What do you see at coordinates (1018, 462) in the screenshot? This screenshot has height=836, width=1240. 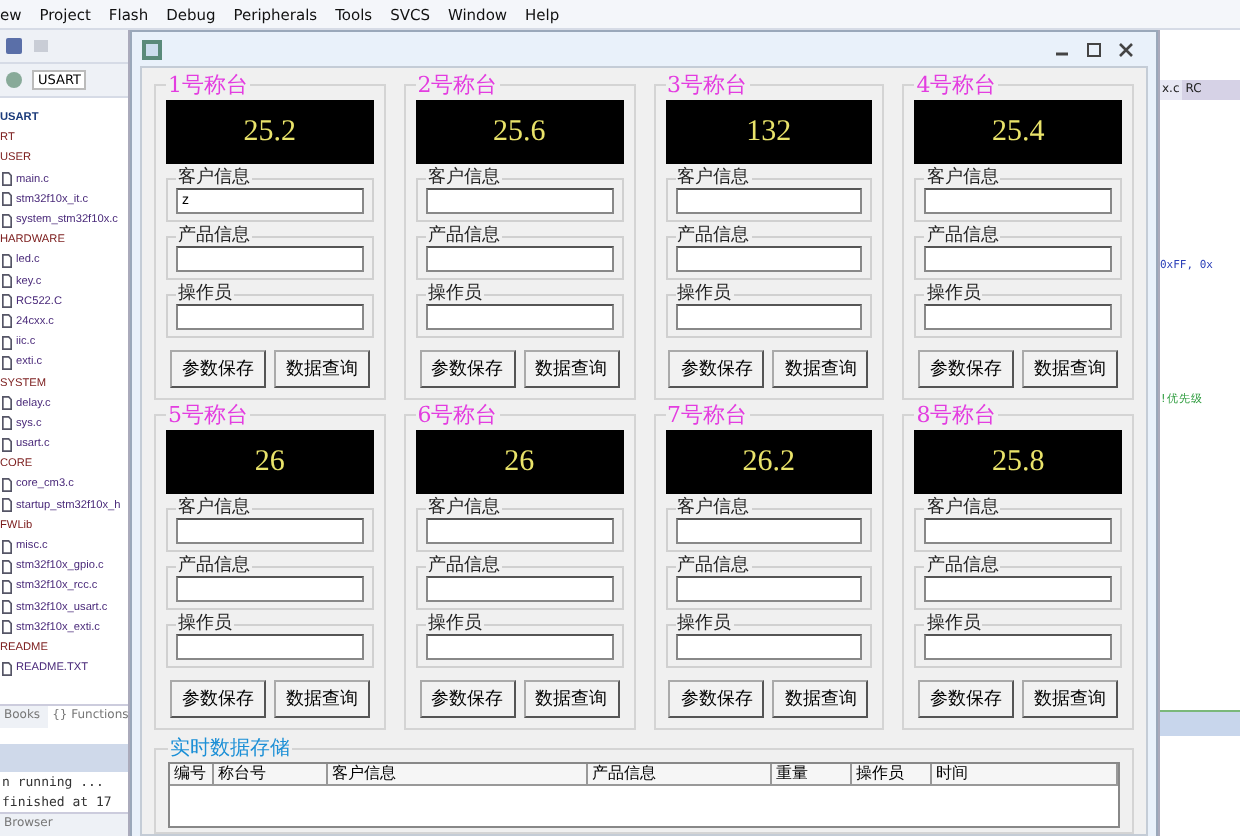 I see `weight-reading: 25.8` at bounding box center [1018, 462].